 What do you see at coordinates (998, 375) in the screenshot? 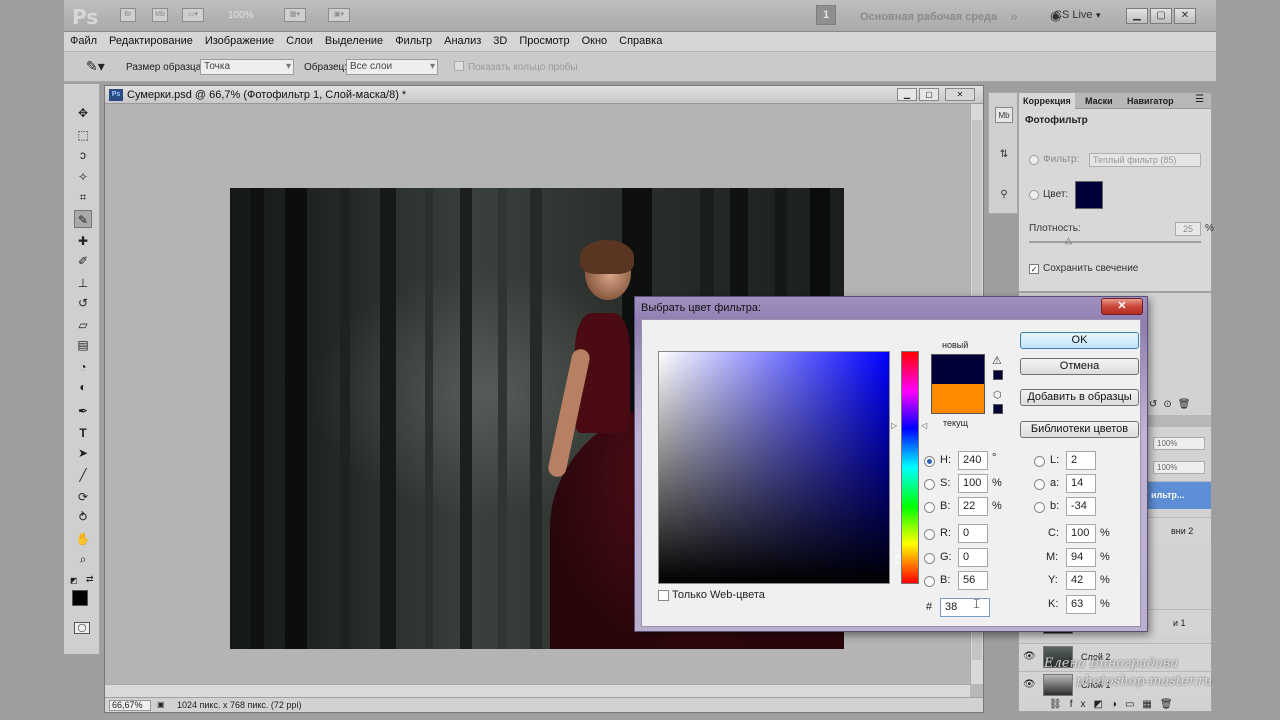
I see `gamut-color-swatch` at bounding box center [998, 375].